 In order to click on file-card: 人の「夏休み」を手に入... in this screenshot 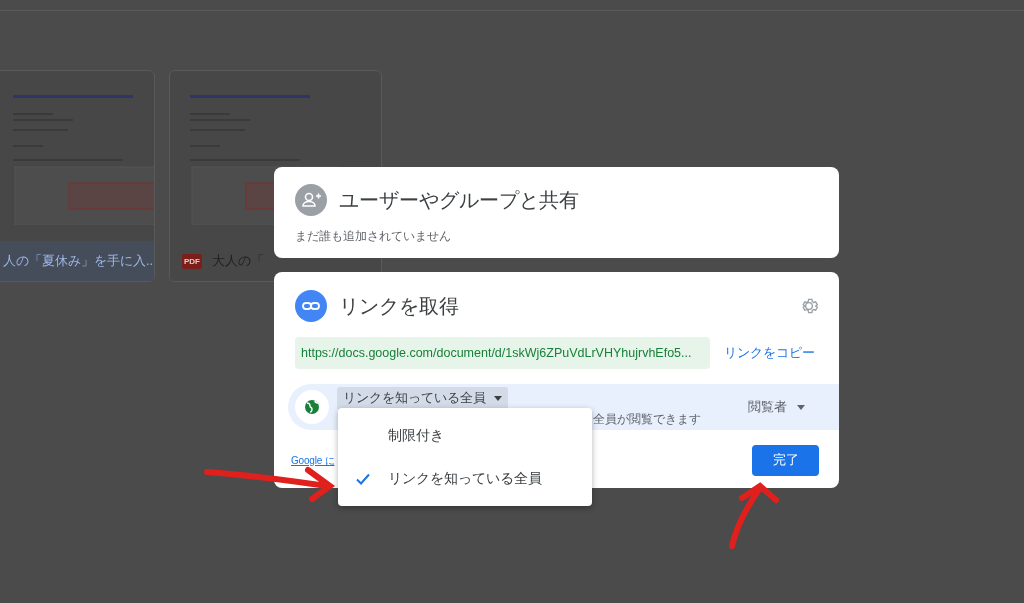, I will do `click(77, 176)`.